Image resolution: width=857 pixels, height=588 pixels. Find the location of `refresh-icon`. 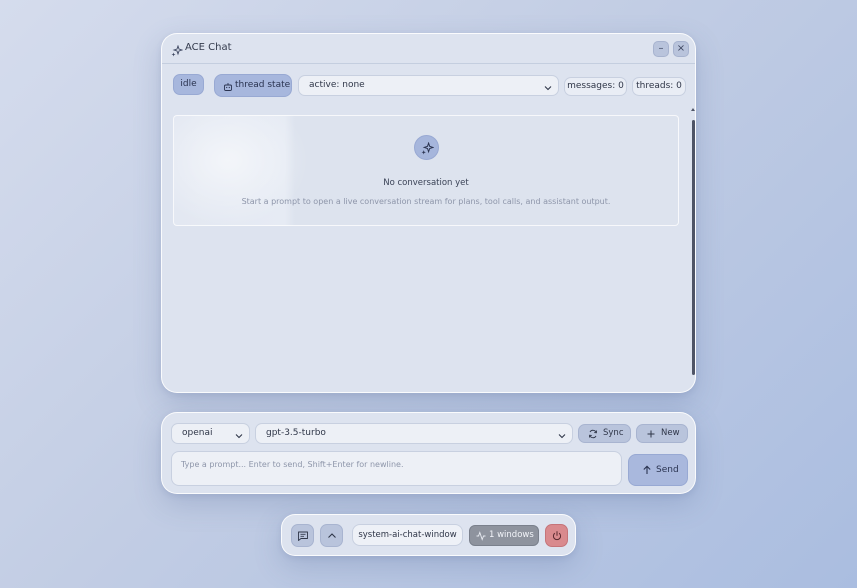

refresh-icon is located at coordinates (593, 434).